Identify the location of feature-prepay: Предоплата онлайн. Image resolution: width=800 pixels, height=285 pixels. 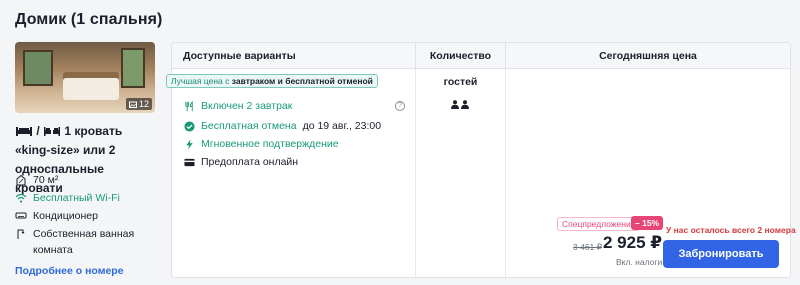
(240, 162).